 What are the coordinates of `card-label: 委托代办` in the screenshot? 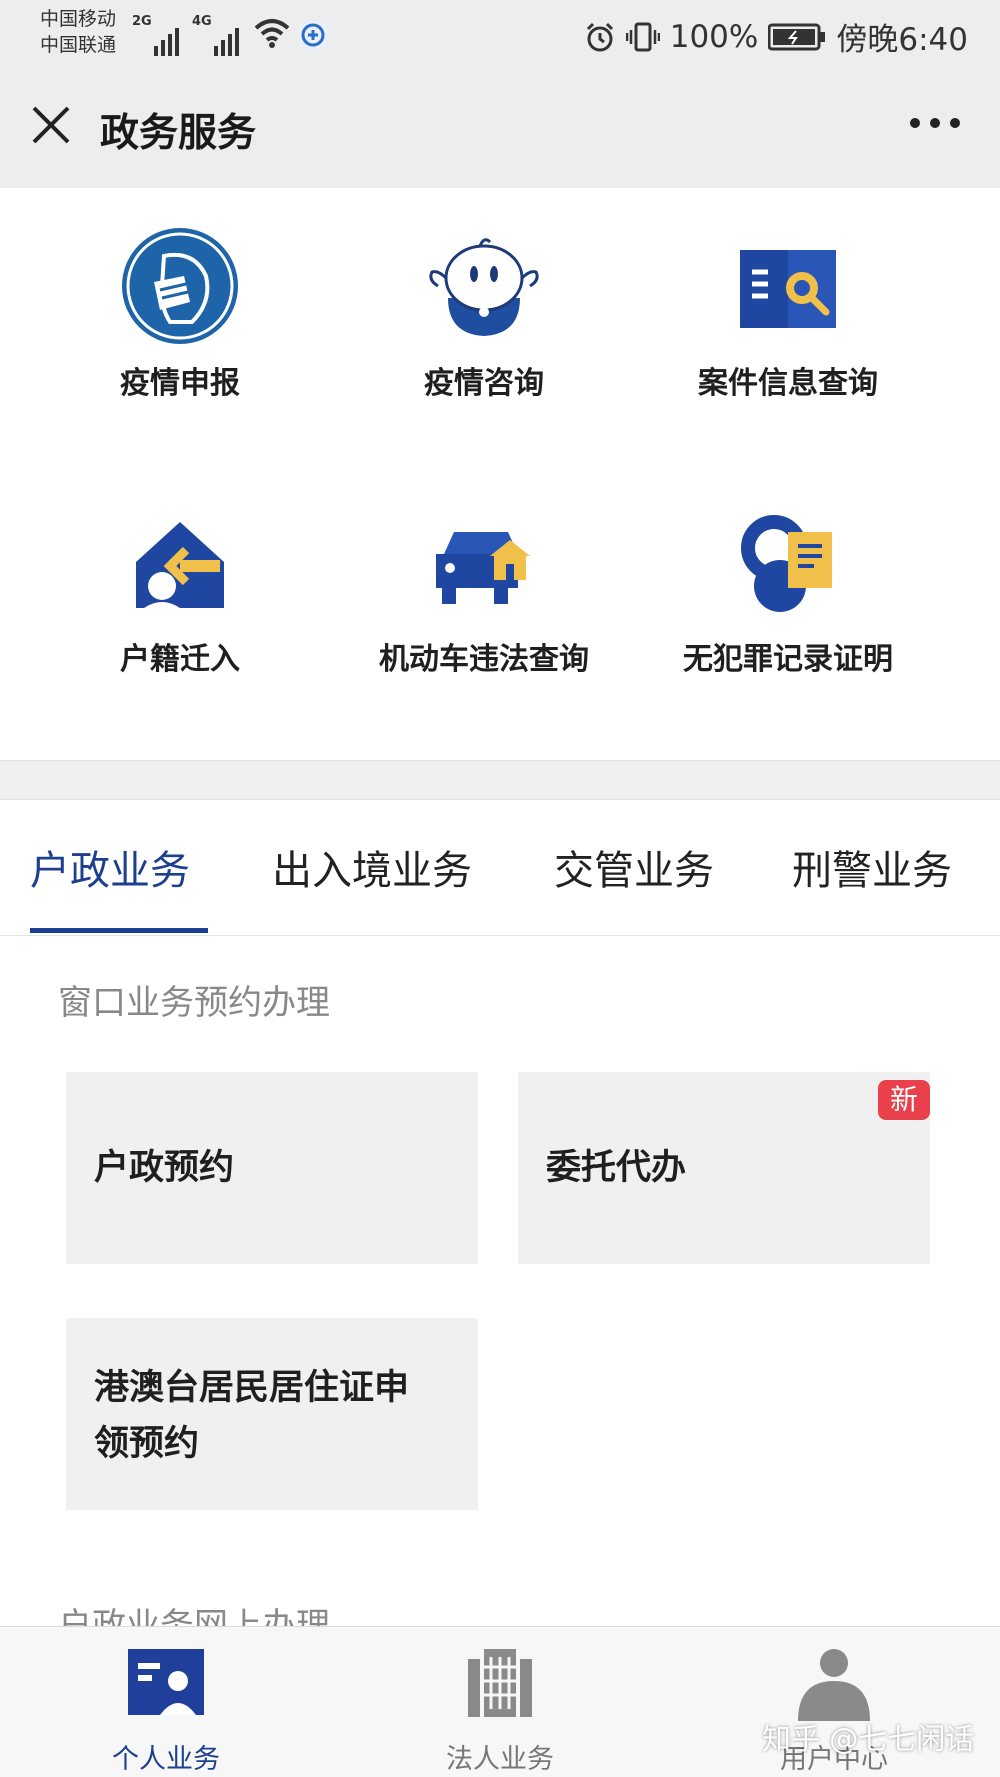 It's located at (616, 1168).